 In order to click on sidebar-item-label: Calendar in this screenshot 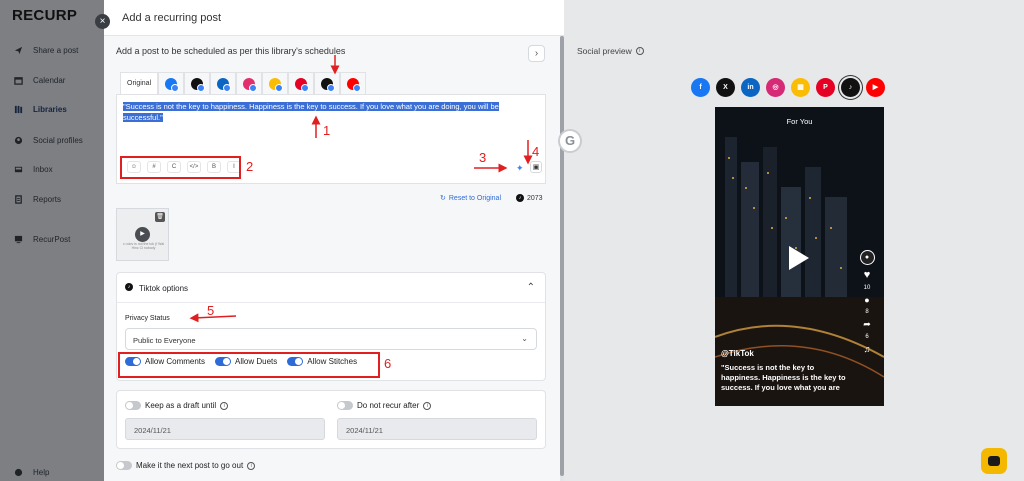, I will do `click(49, 80)`.